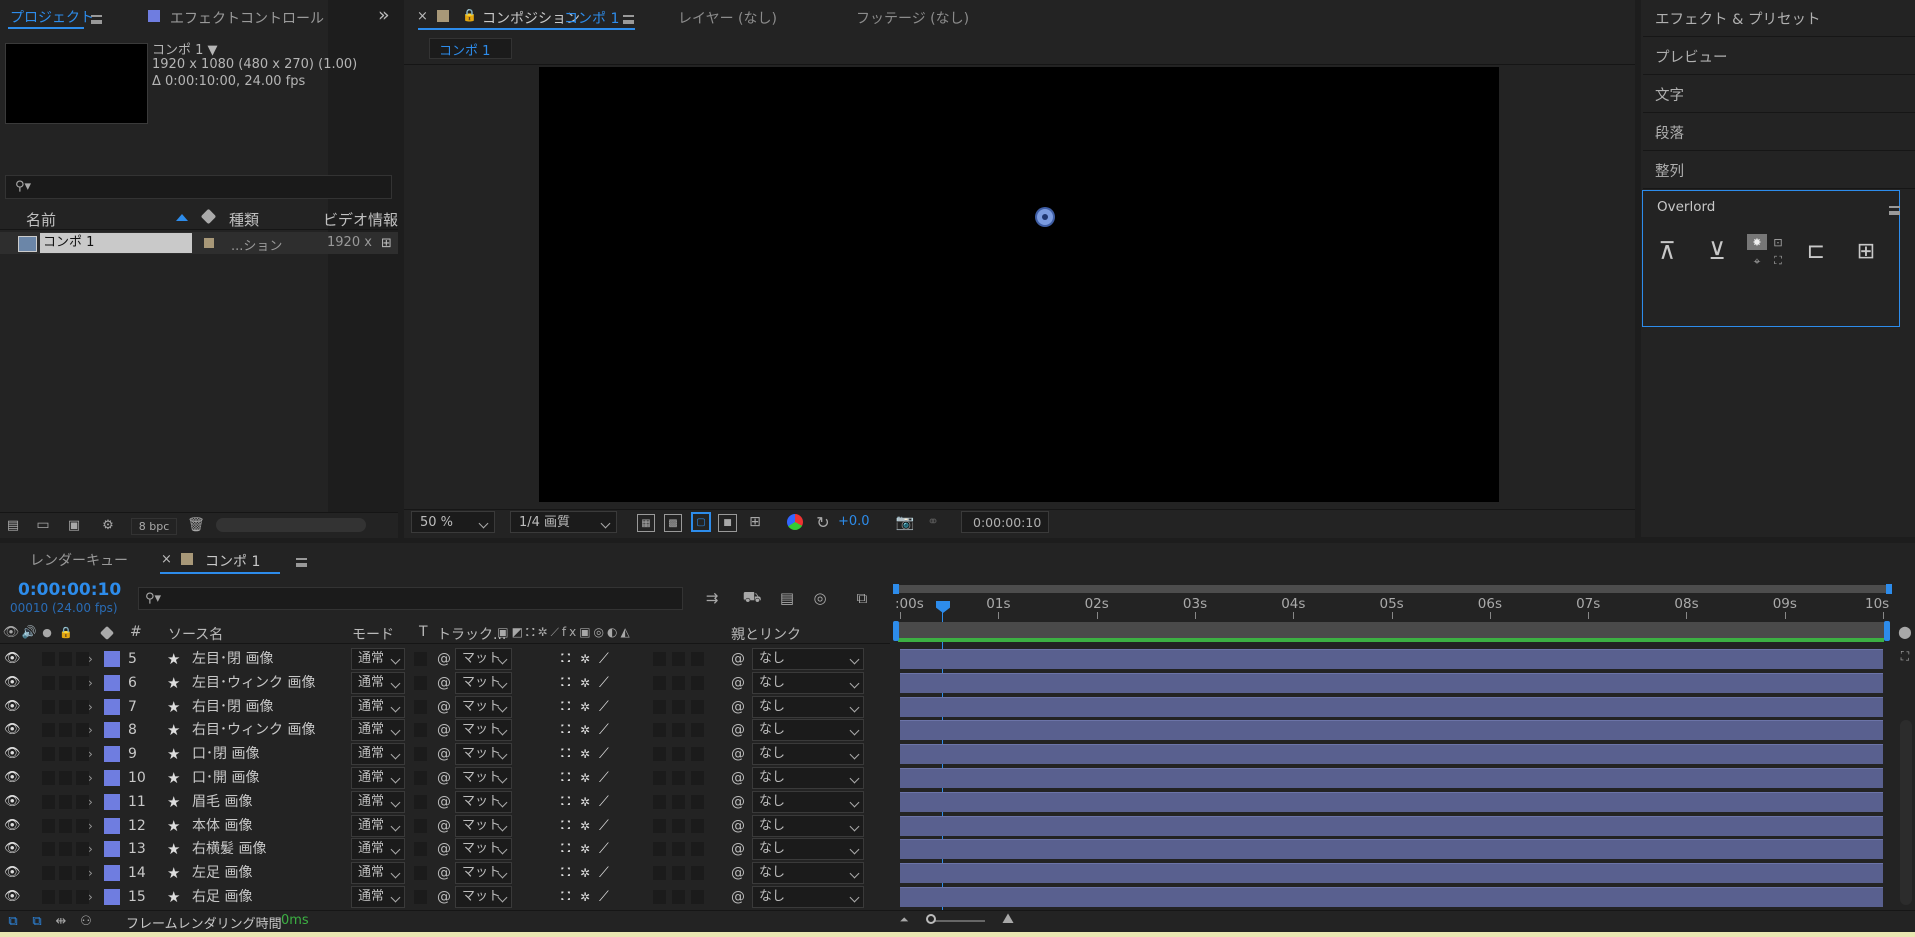 The image size is (1915, 937). What do you see at coordinates (957, 707) in the screenshot?
I see `layer-row: 👁 › 7 ★ 右目･閉 画像 通常 @ マット ⛚ ✲ ⟋ @ なし` at bounding box center [957, 707].